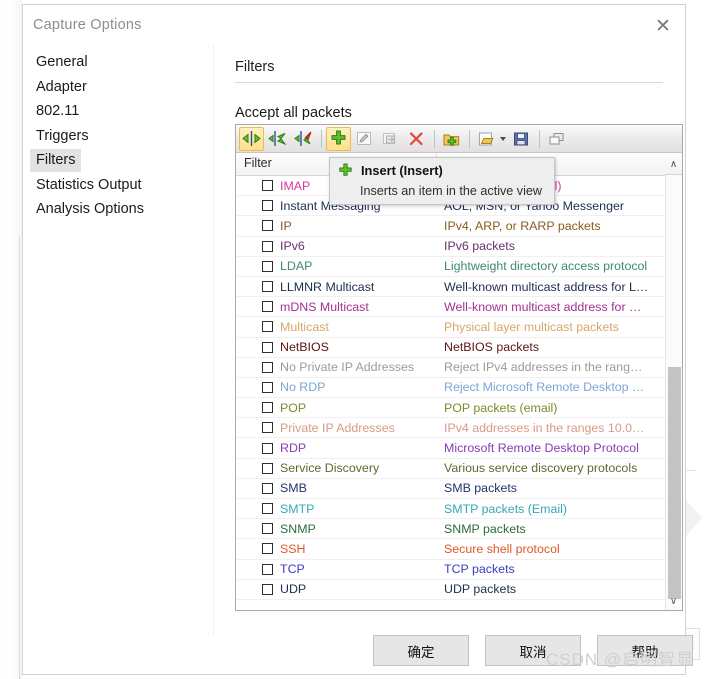  What do you see at coordinates (364, 139) in the screenshot?
I see `edit-icon` at bounding box center [364, 139].